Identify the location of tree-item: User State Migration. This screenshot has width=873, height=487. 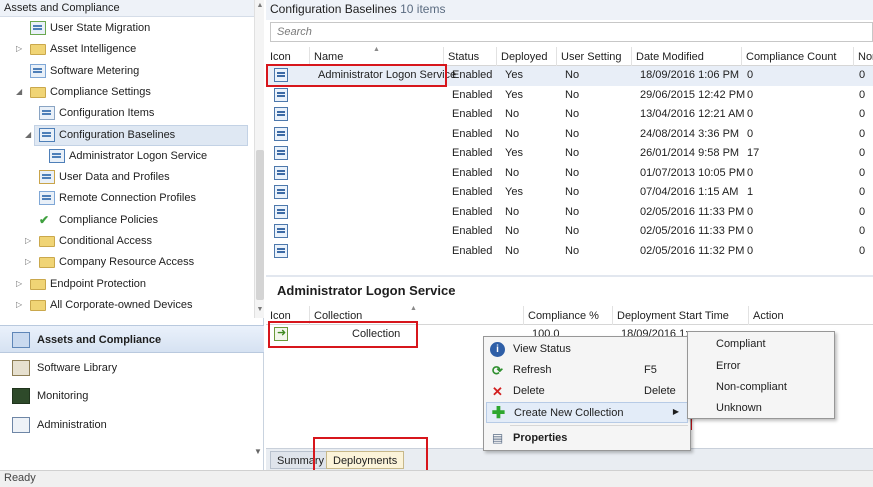
(127, 28).